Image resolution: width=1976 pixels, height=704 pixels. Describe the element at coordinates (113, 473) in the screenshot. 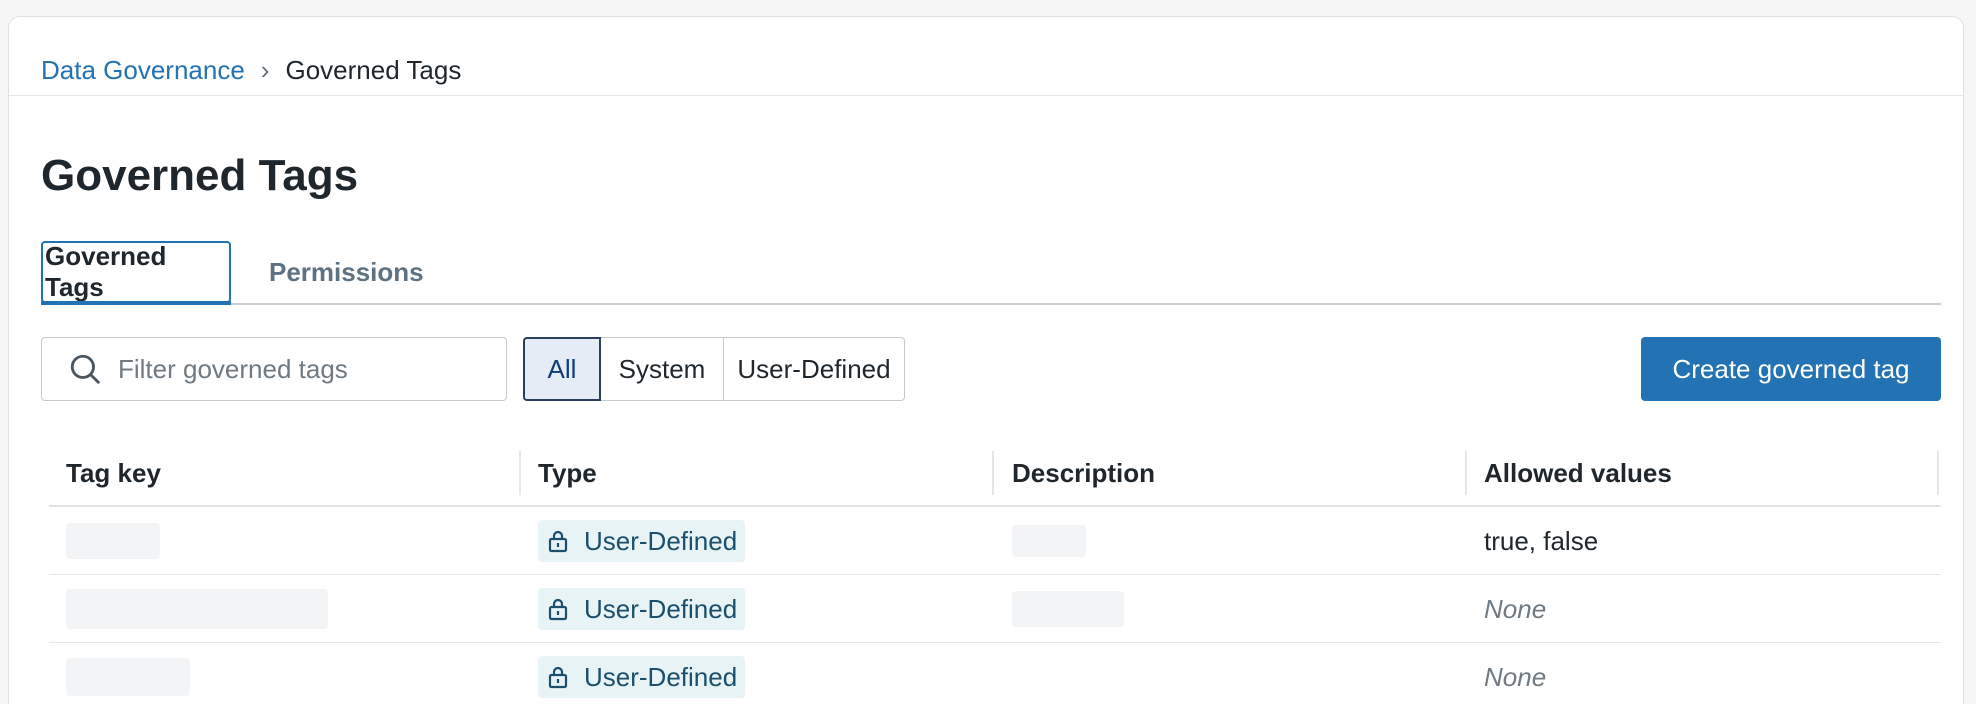

I see `column-header-tag-key: Tag key` at that location.